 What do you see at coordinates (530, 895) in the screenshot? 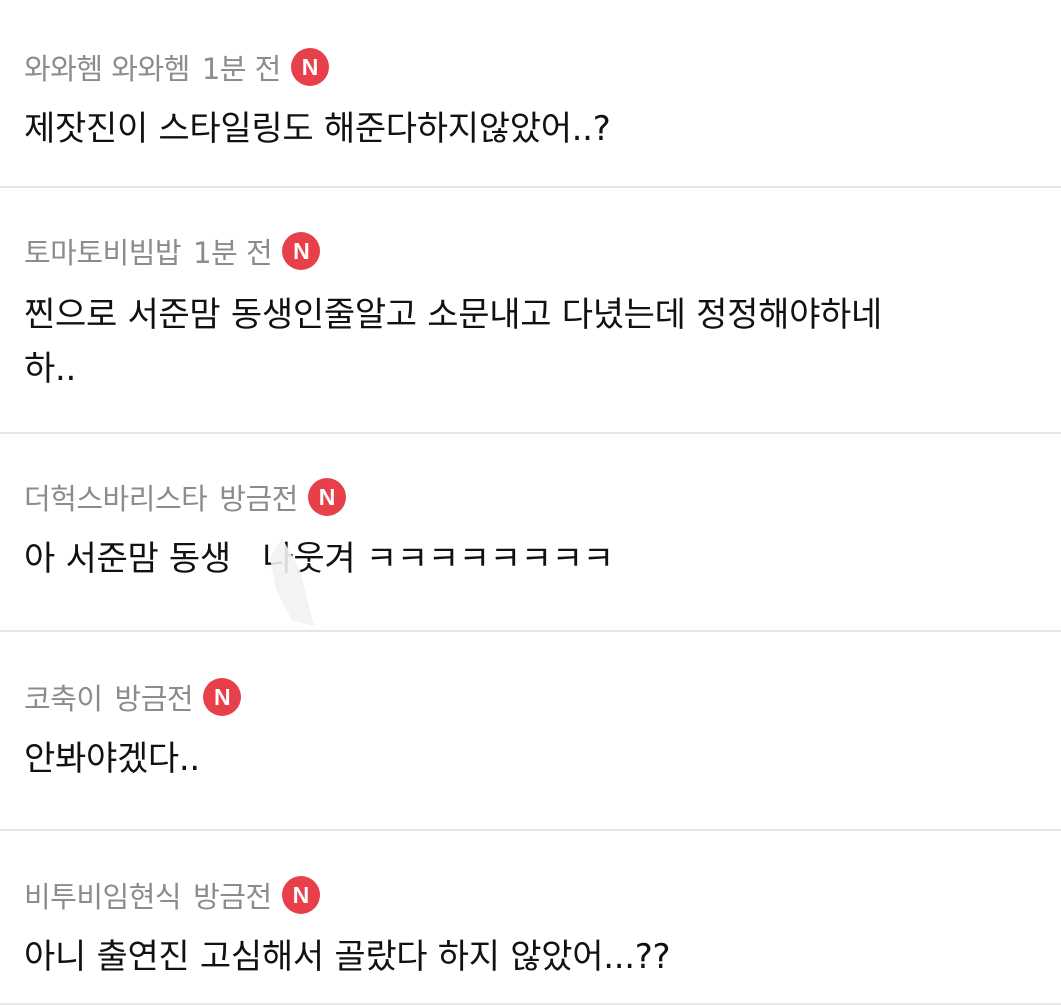
I see `comment-meta: 비투비임현식 방금전 N` at bounding box center [530, 895].